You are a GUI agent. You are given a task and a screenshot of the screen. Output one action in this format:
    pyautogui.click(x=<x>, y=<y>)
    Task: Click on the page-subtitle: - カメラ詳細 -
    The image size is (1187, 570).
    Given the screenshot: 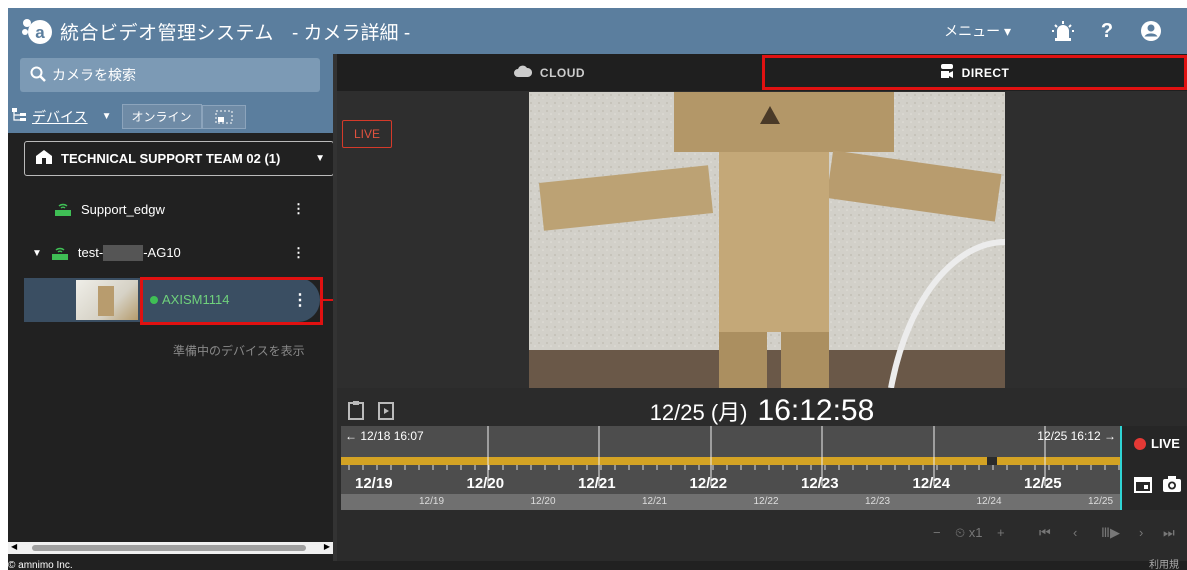 What is the action you would take?
    pyautogui.click(x=351, y=33)
    